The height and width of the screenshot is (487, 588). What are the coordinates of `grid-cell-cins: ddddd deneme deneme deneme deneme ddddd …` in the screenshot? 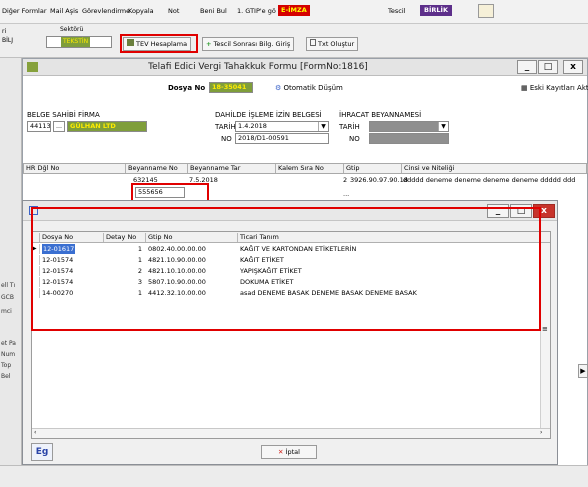 It's located at (495, 180).